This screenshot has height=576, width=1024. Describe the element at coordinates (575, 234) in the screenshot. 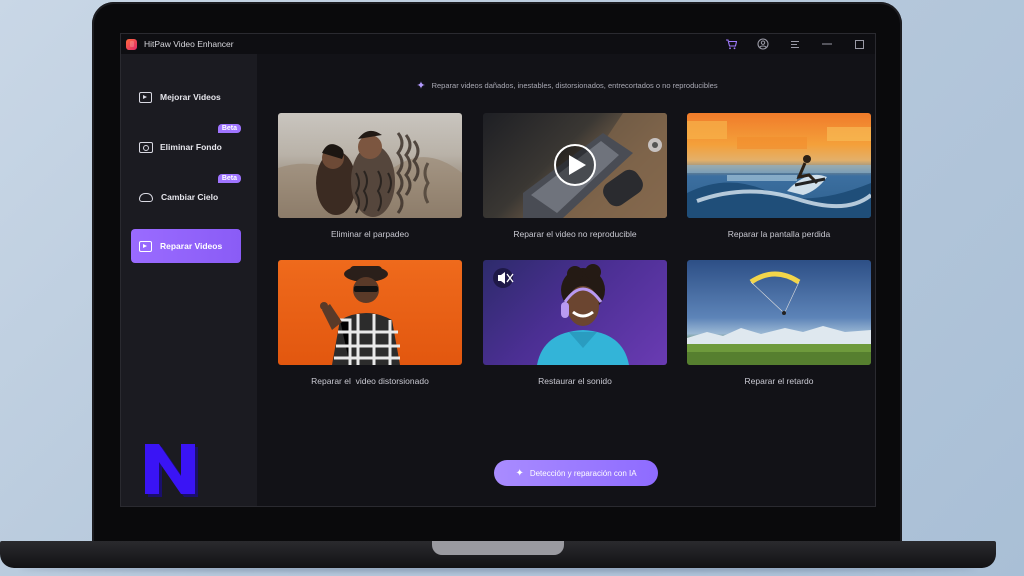

I see `card-label: Reparar el video no reproducible` at that location.